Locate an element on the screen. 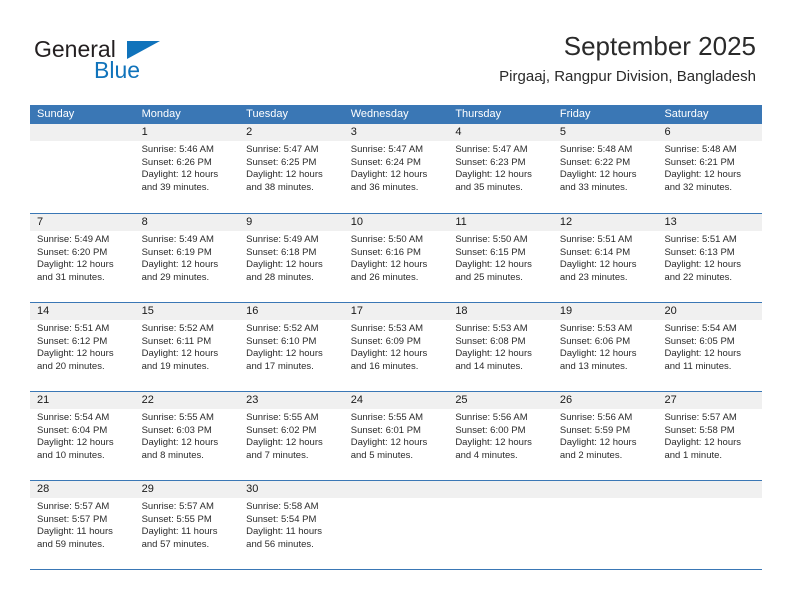 The height and width of the screenshot is (612, 792). day-number-band: 3 is located at coordinates (396, 132).